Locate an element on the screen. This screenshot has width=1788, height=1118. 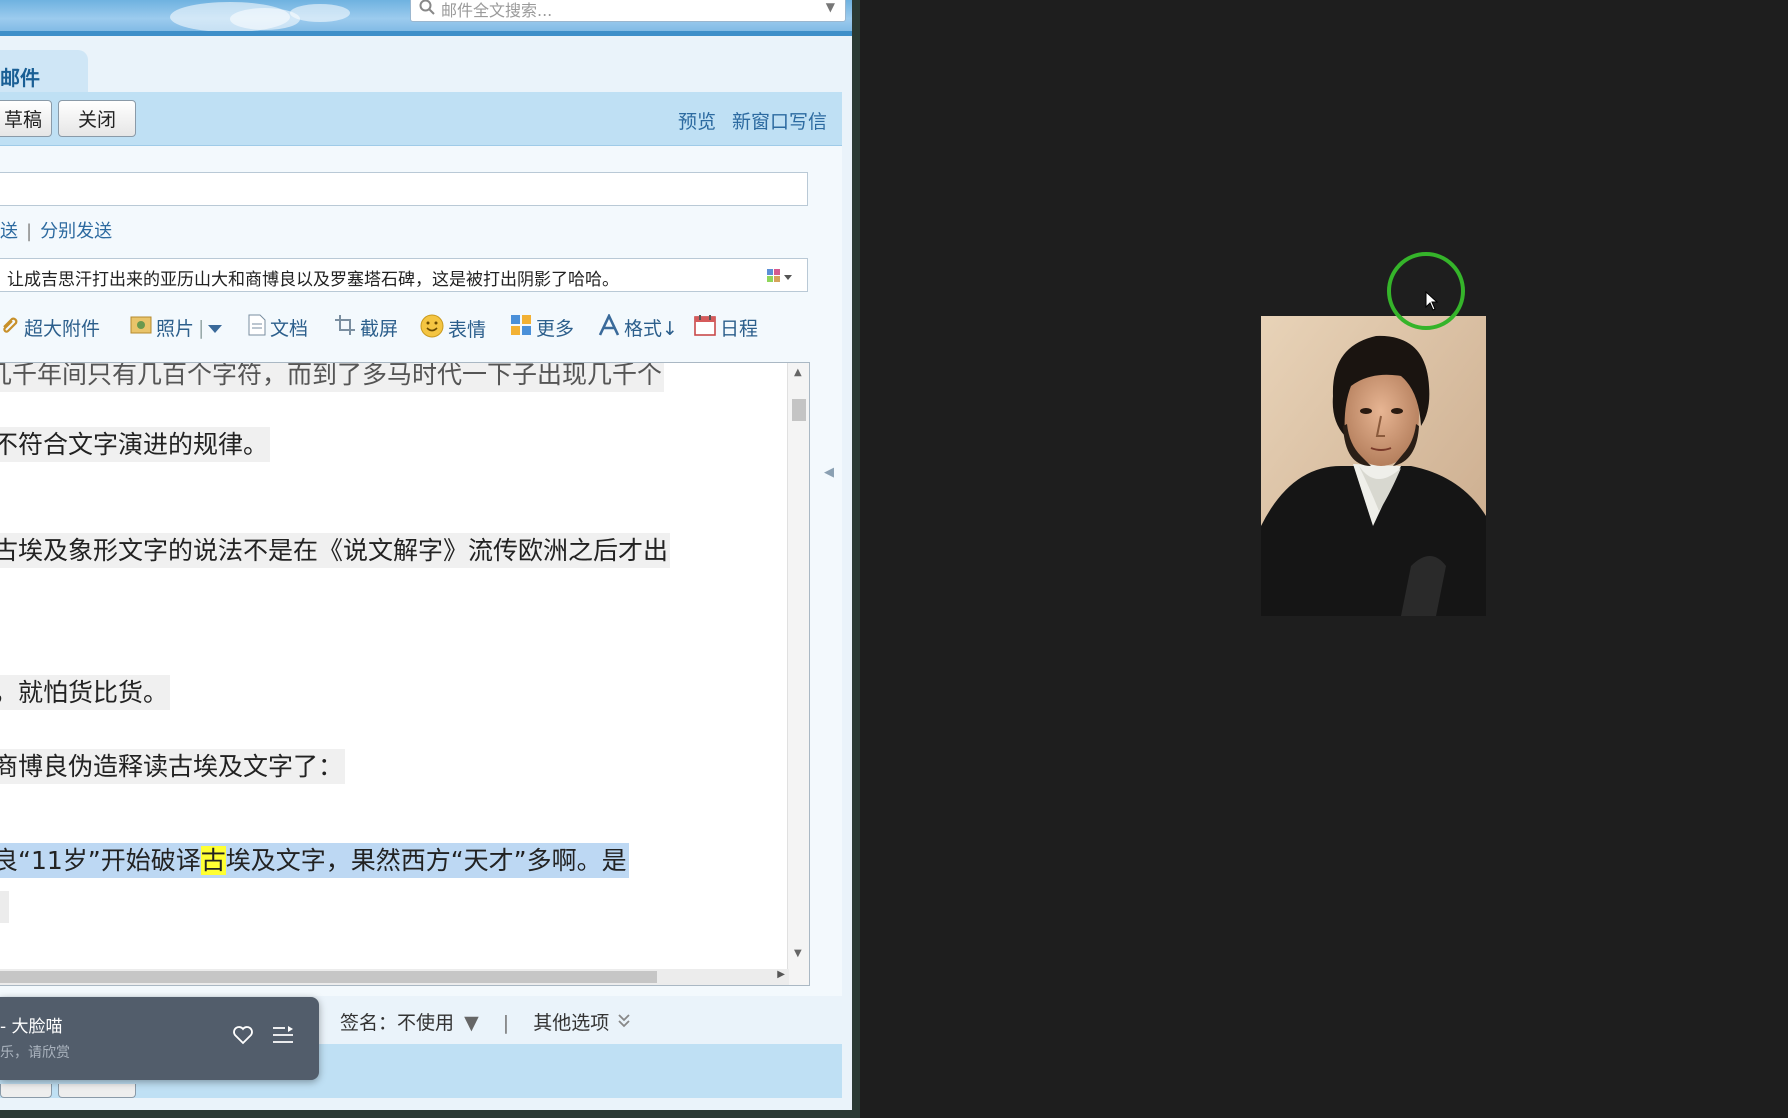
photo-icon is located at coordinates (141, 327).